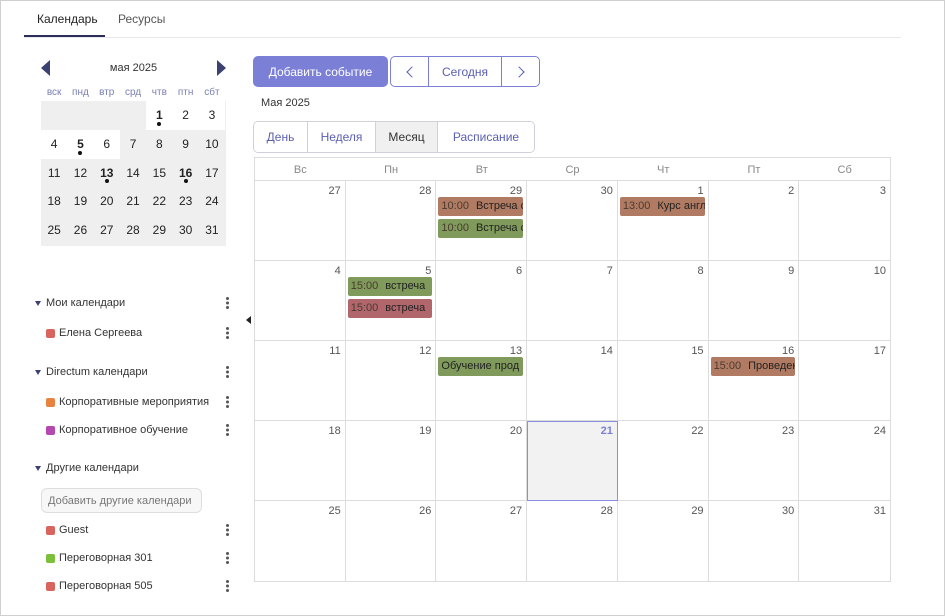 Image resolution: width=945 pixels, height=616 pixels. What do you see at coordinates (663, 221) in the screenshot?
I see `month-day-cell: 1 13:00 Курс англ` at bounding box center [663, 221].